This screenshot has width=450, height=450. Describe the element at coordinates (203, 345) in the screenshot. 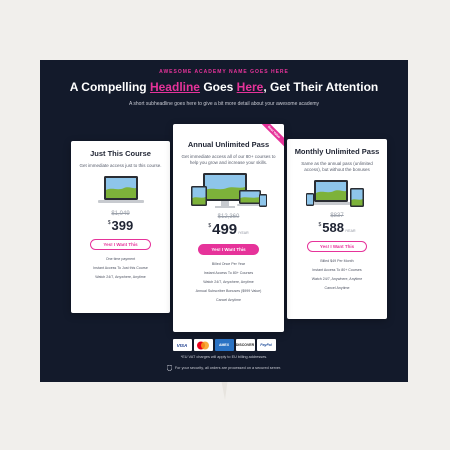

I see `mastercard-icon` at that location.